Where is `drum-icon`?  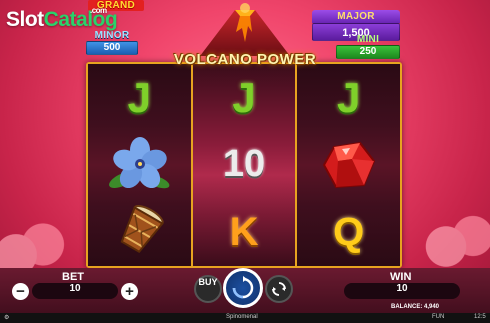 drum-icon is located at coordinates (142, 229).